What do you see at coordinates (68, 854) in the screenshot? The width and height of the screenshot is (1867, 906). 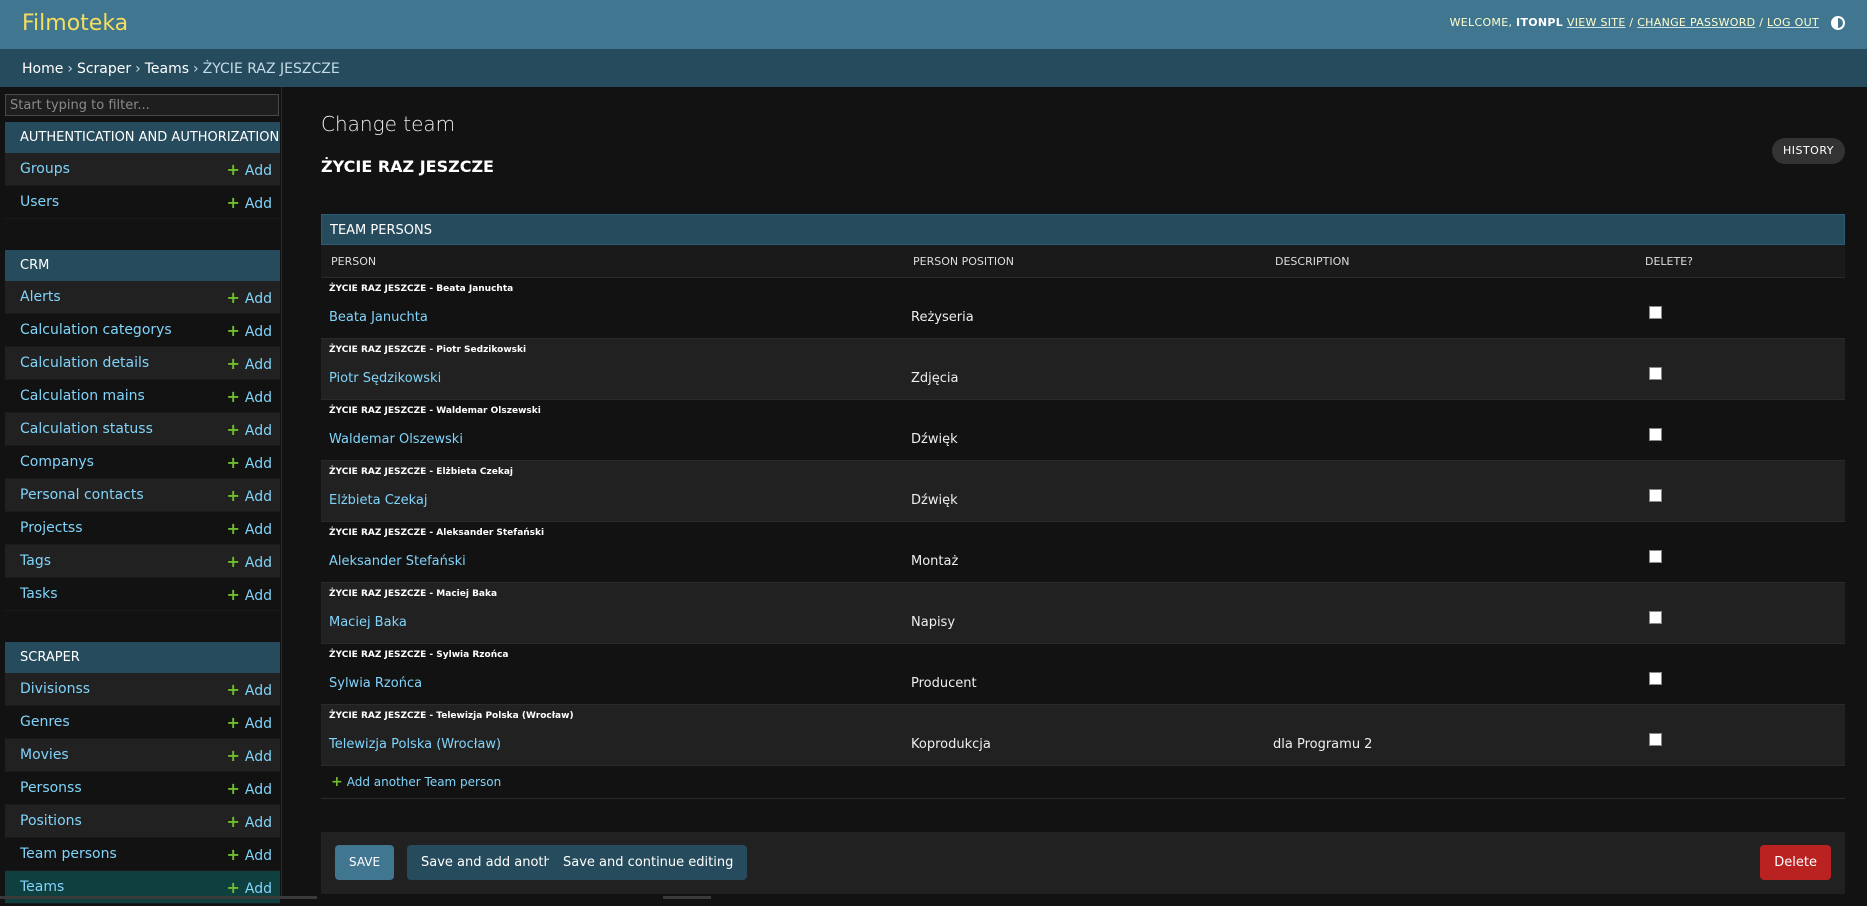 I see `sidebar-item-label: Team persons` at bounding box center [68, 854].